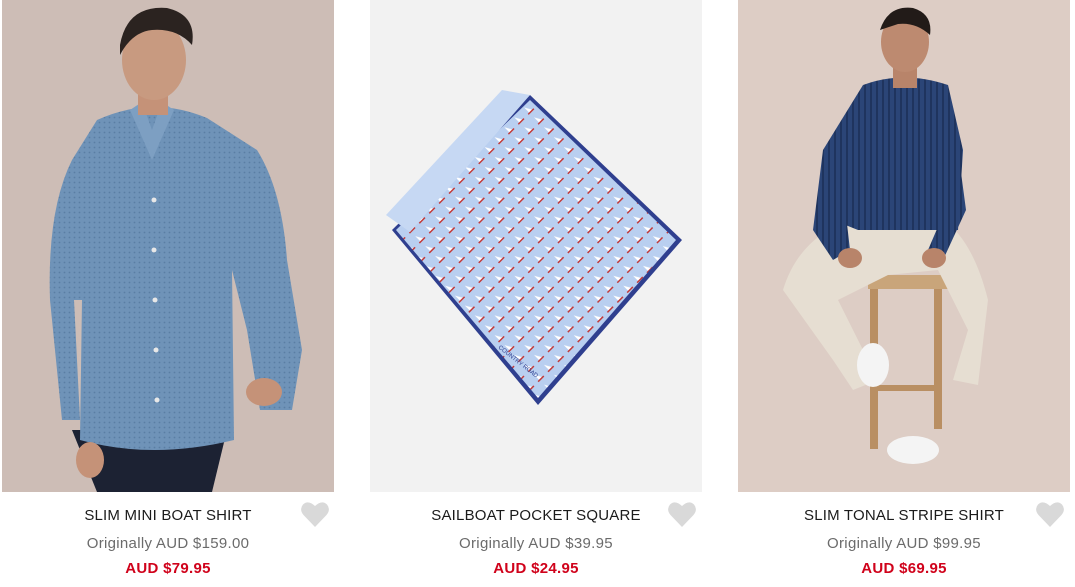 This screenshot has height=587, width=1075. I want to click on product-name: SLIM MINI BOAT SHIRT, so click(168, 515).